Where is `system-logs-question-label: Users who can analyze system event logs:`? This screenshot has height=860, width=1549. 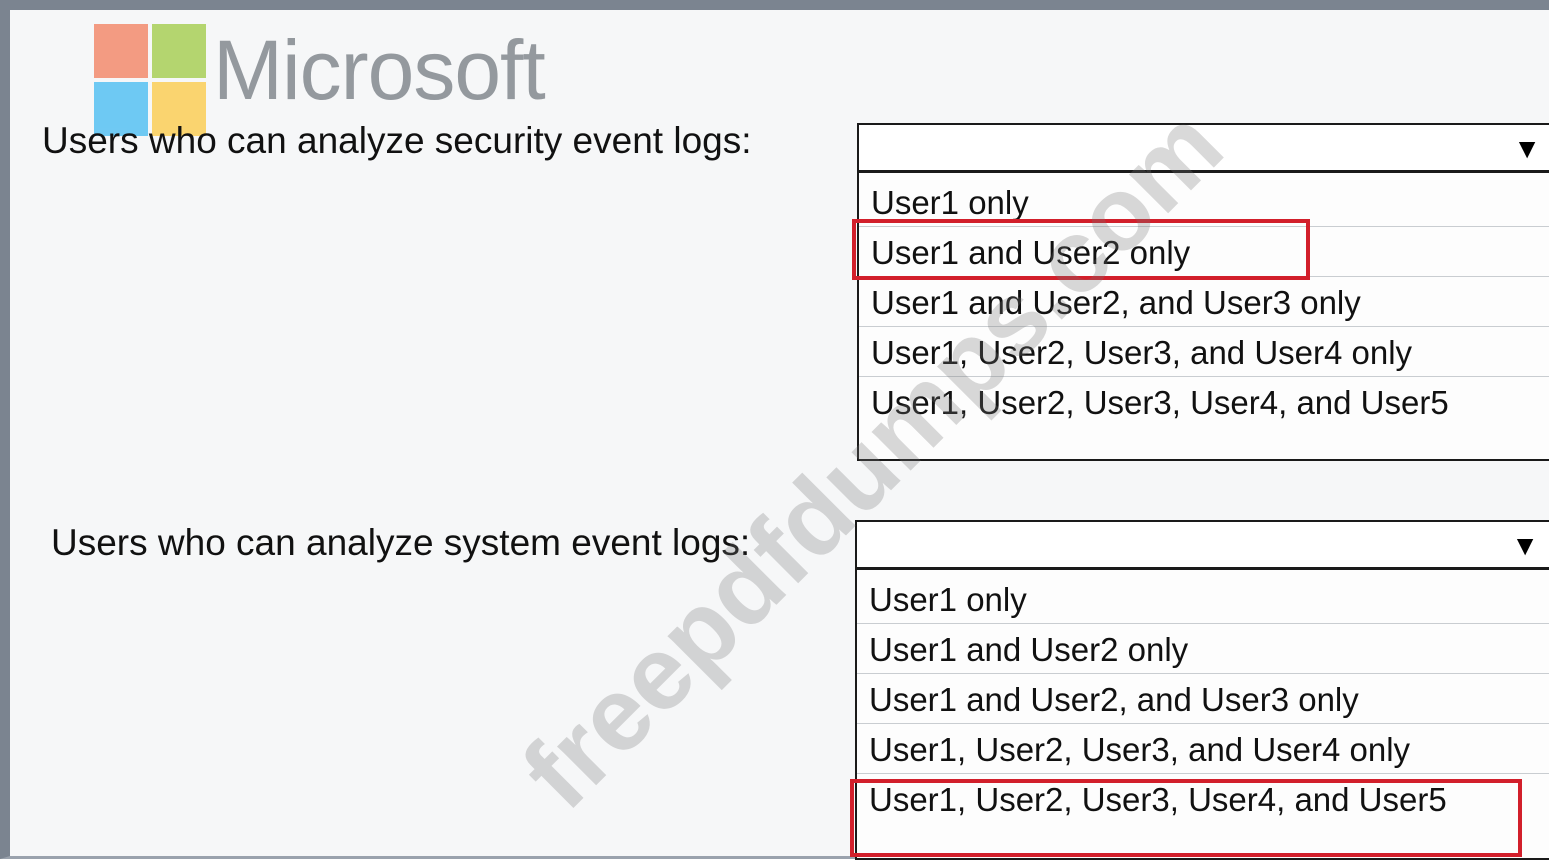 system-logs-question-label: Users who can analyze system event logs: is located at coordinates (401, 542).